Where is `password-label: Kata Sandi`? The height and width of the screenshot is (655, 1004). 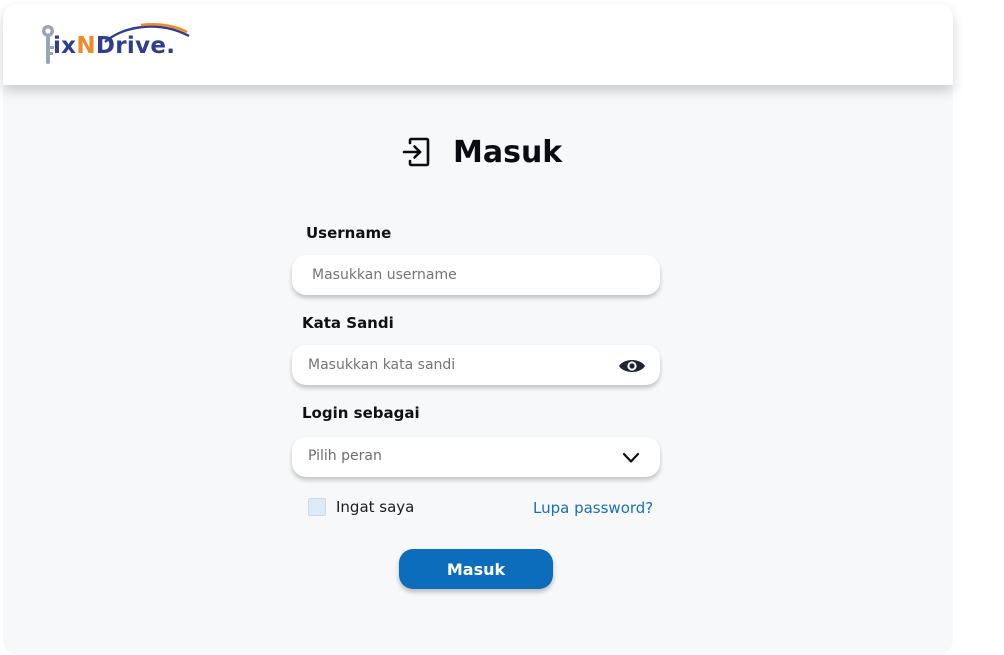
password-label: Kata Sandi is located at coordinates (348, 323).